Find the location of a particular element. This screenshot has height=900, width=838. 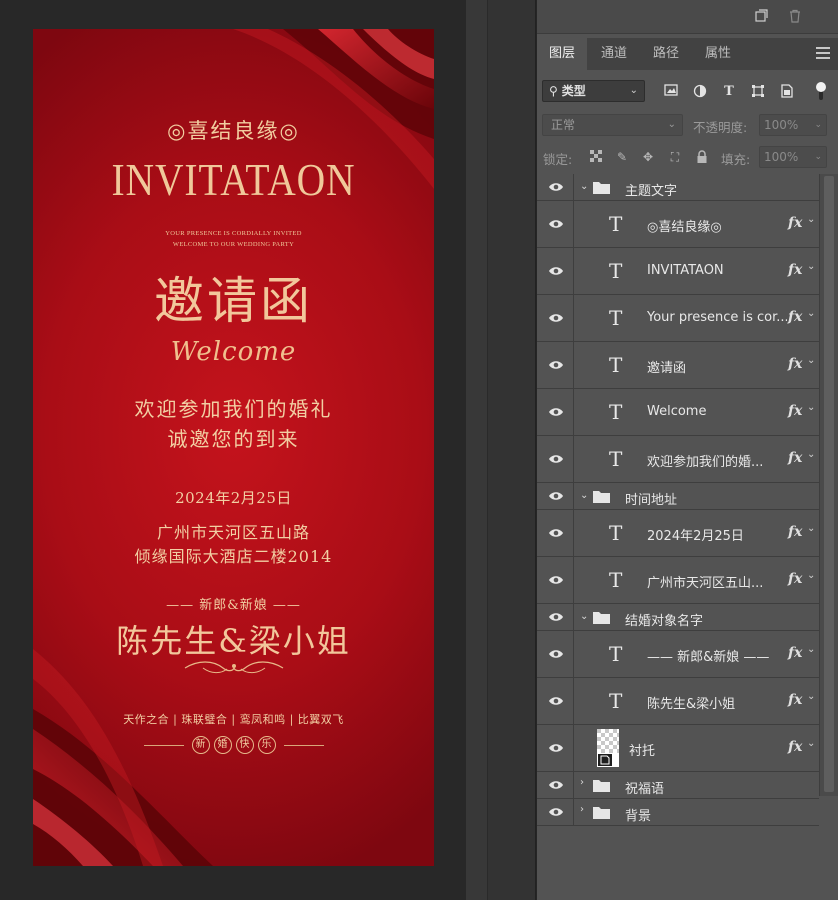

tab-properties: 属性 is located at coordinates (718, 54).